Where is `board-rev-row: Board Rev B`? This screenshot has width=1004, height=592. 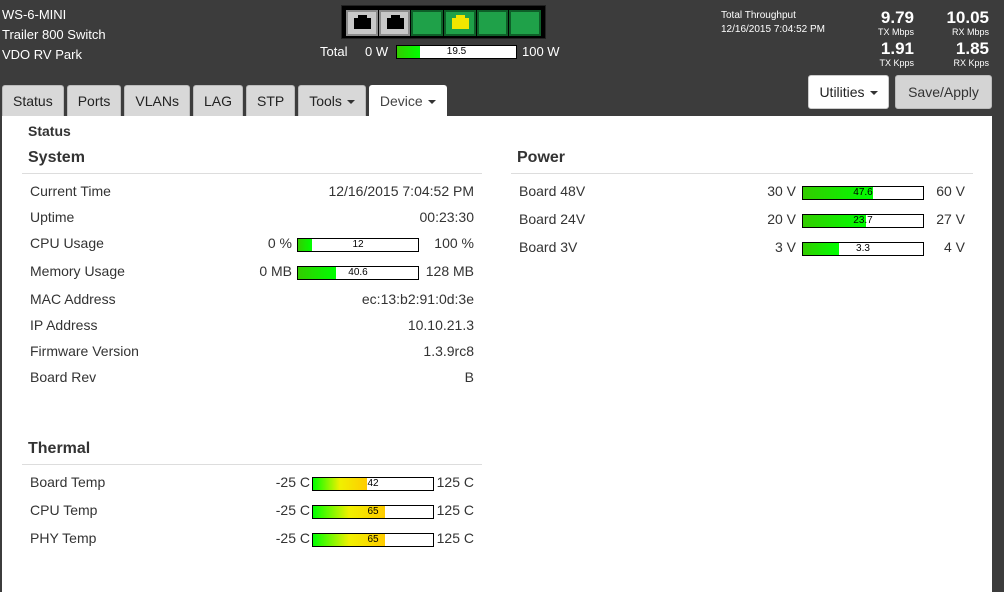 board-rev-row: Board Rev B is located at coordinates (252, 378).